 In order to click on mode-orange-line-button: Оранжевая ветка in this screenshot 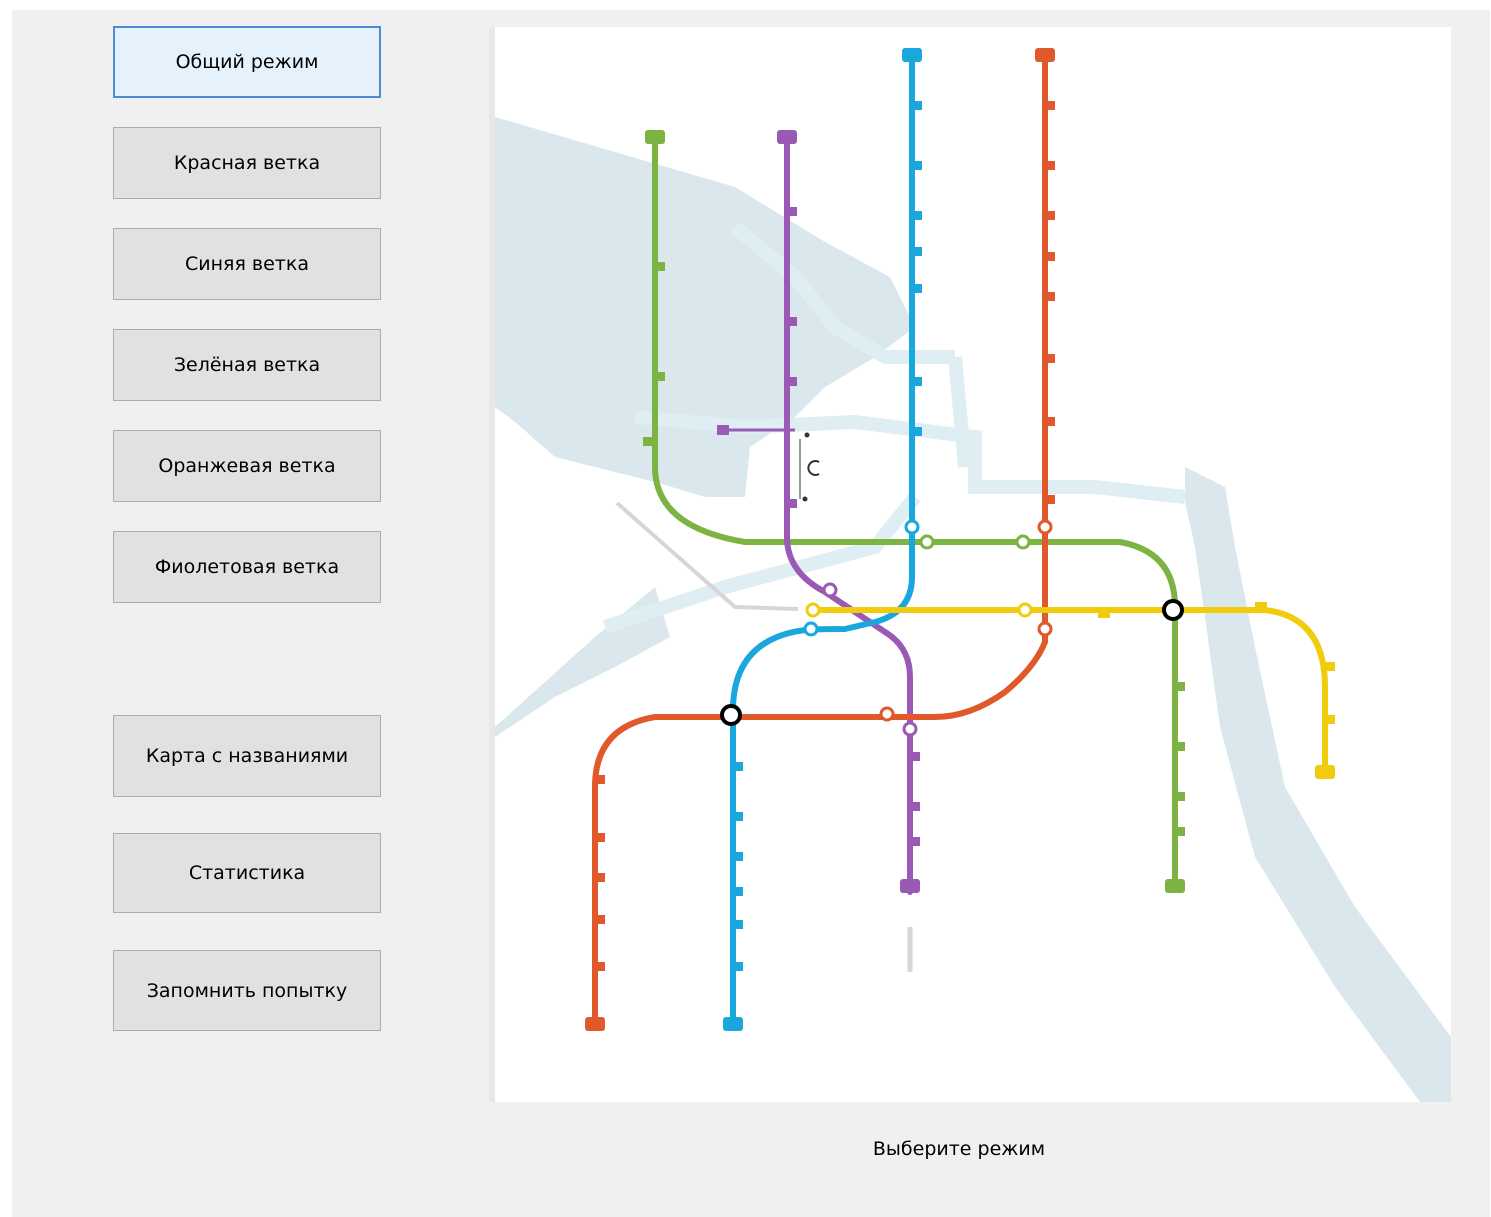, I will do `click(247, 466)`.